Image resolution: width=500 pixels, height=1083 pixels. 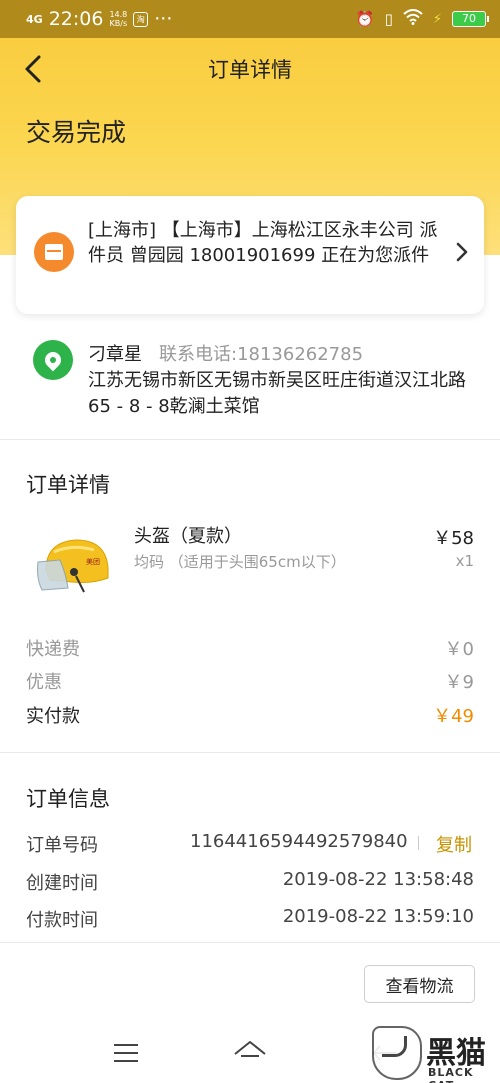 What do you see at coordinates (397, 1053) in the screenshot?
I see `cat-head-logo-icon` at bounding box center [397, 1053].